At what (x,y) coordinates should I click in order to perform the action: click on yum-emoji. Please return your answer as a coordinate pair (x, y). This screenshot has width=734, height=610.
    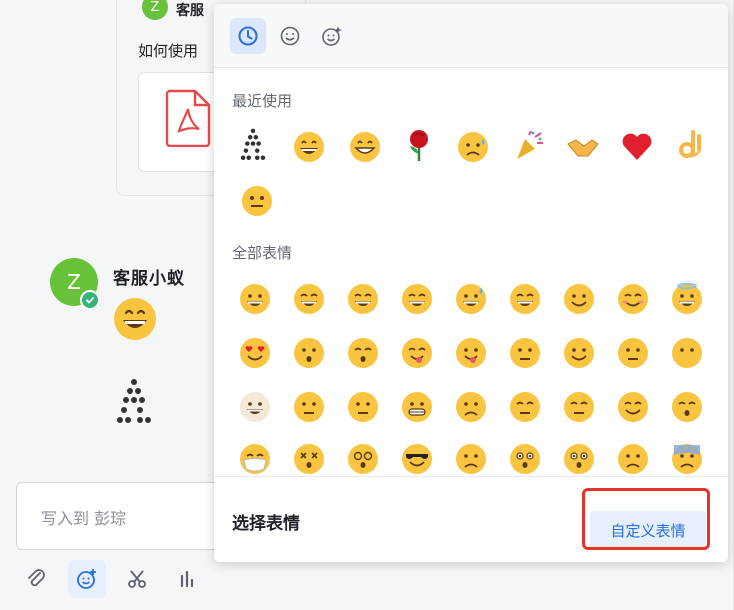
    Looking at the image, I should click on (417, 353).